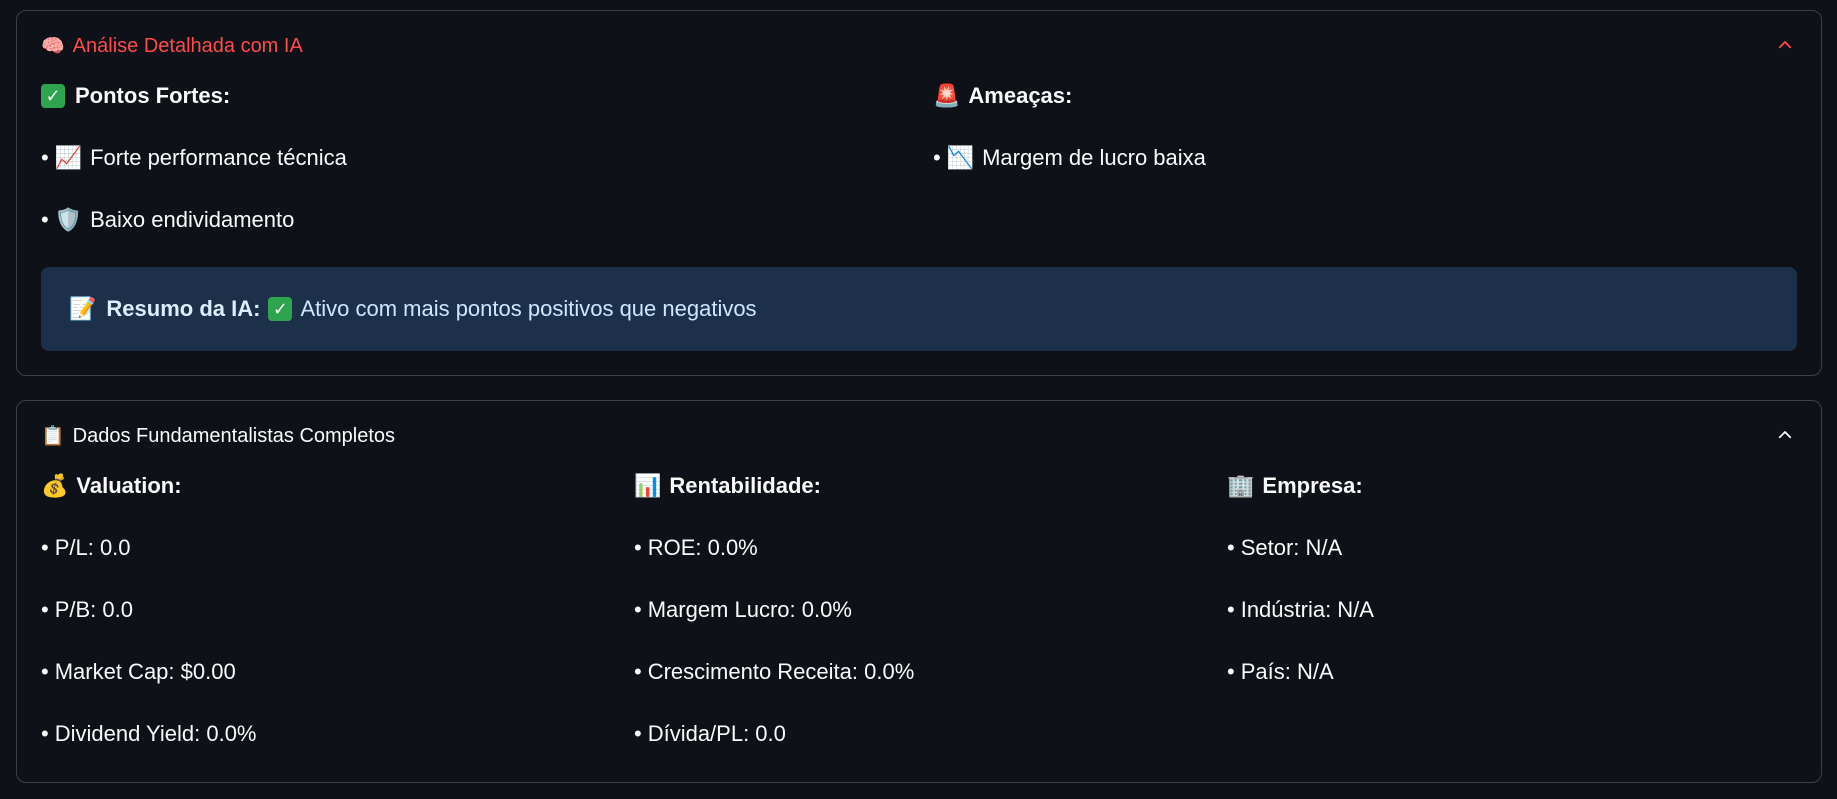 This screenshot has width=1837, height=799. What do you see at coordinates (919, 46) in the screenshot?
I see `ai-analysis-expander-header: 🧠 Análise Detalhada com IA` at bounding box center [919, 46].